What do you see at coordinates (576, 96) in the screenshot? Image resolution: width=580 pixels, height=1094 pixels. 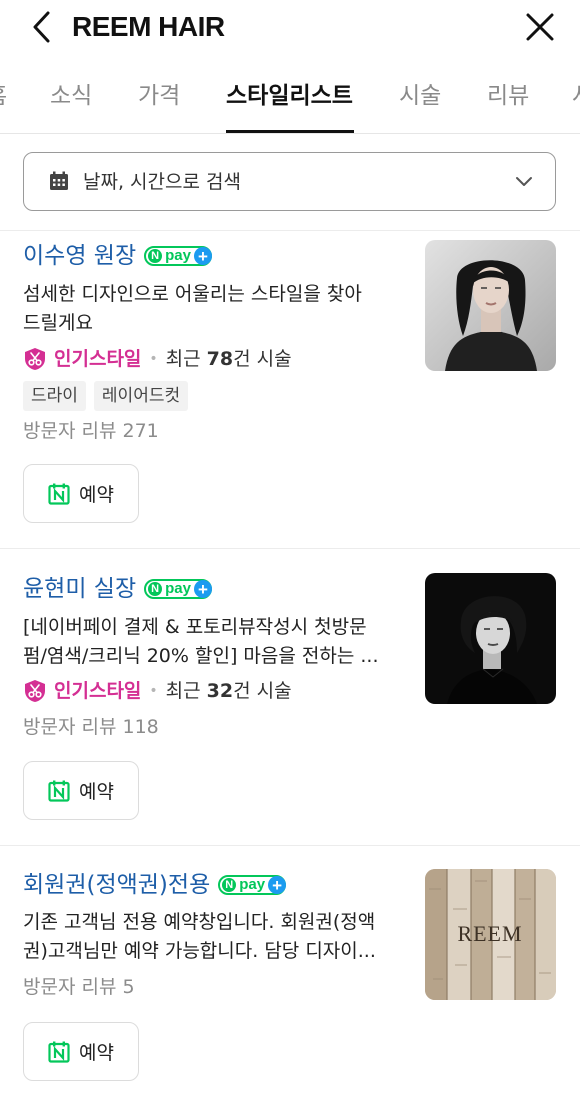 I see `tab-more: 사` at bounding box center [576, 96].